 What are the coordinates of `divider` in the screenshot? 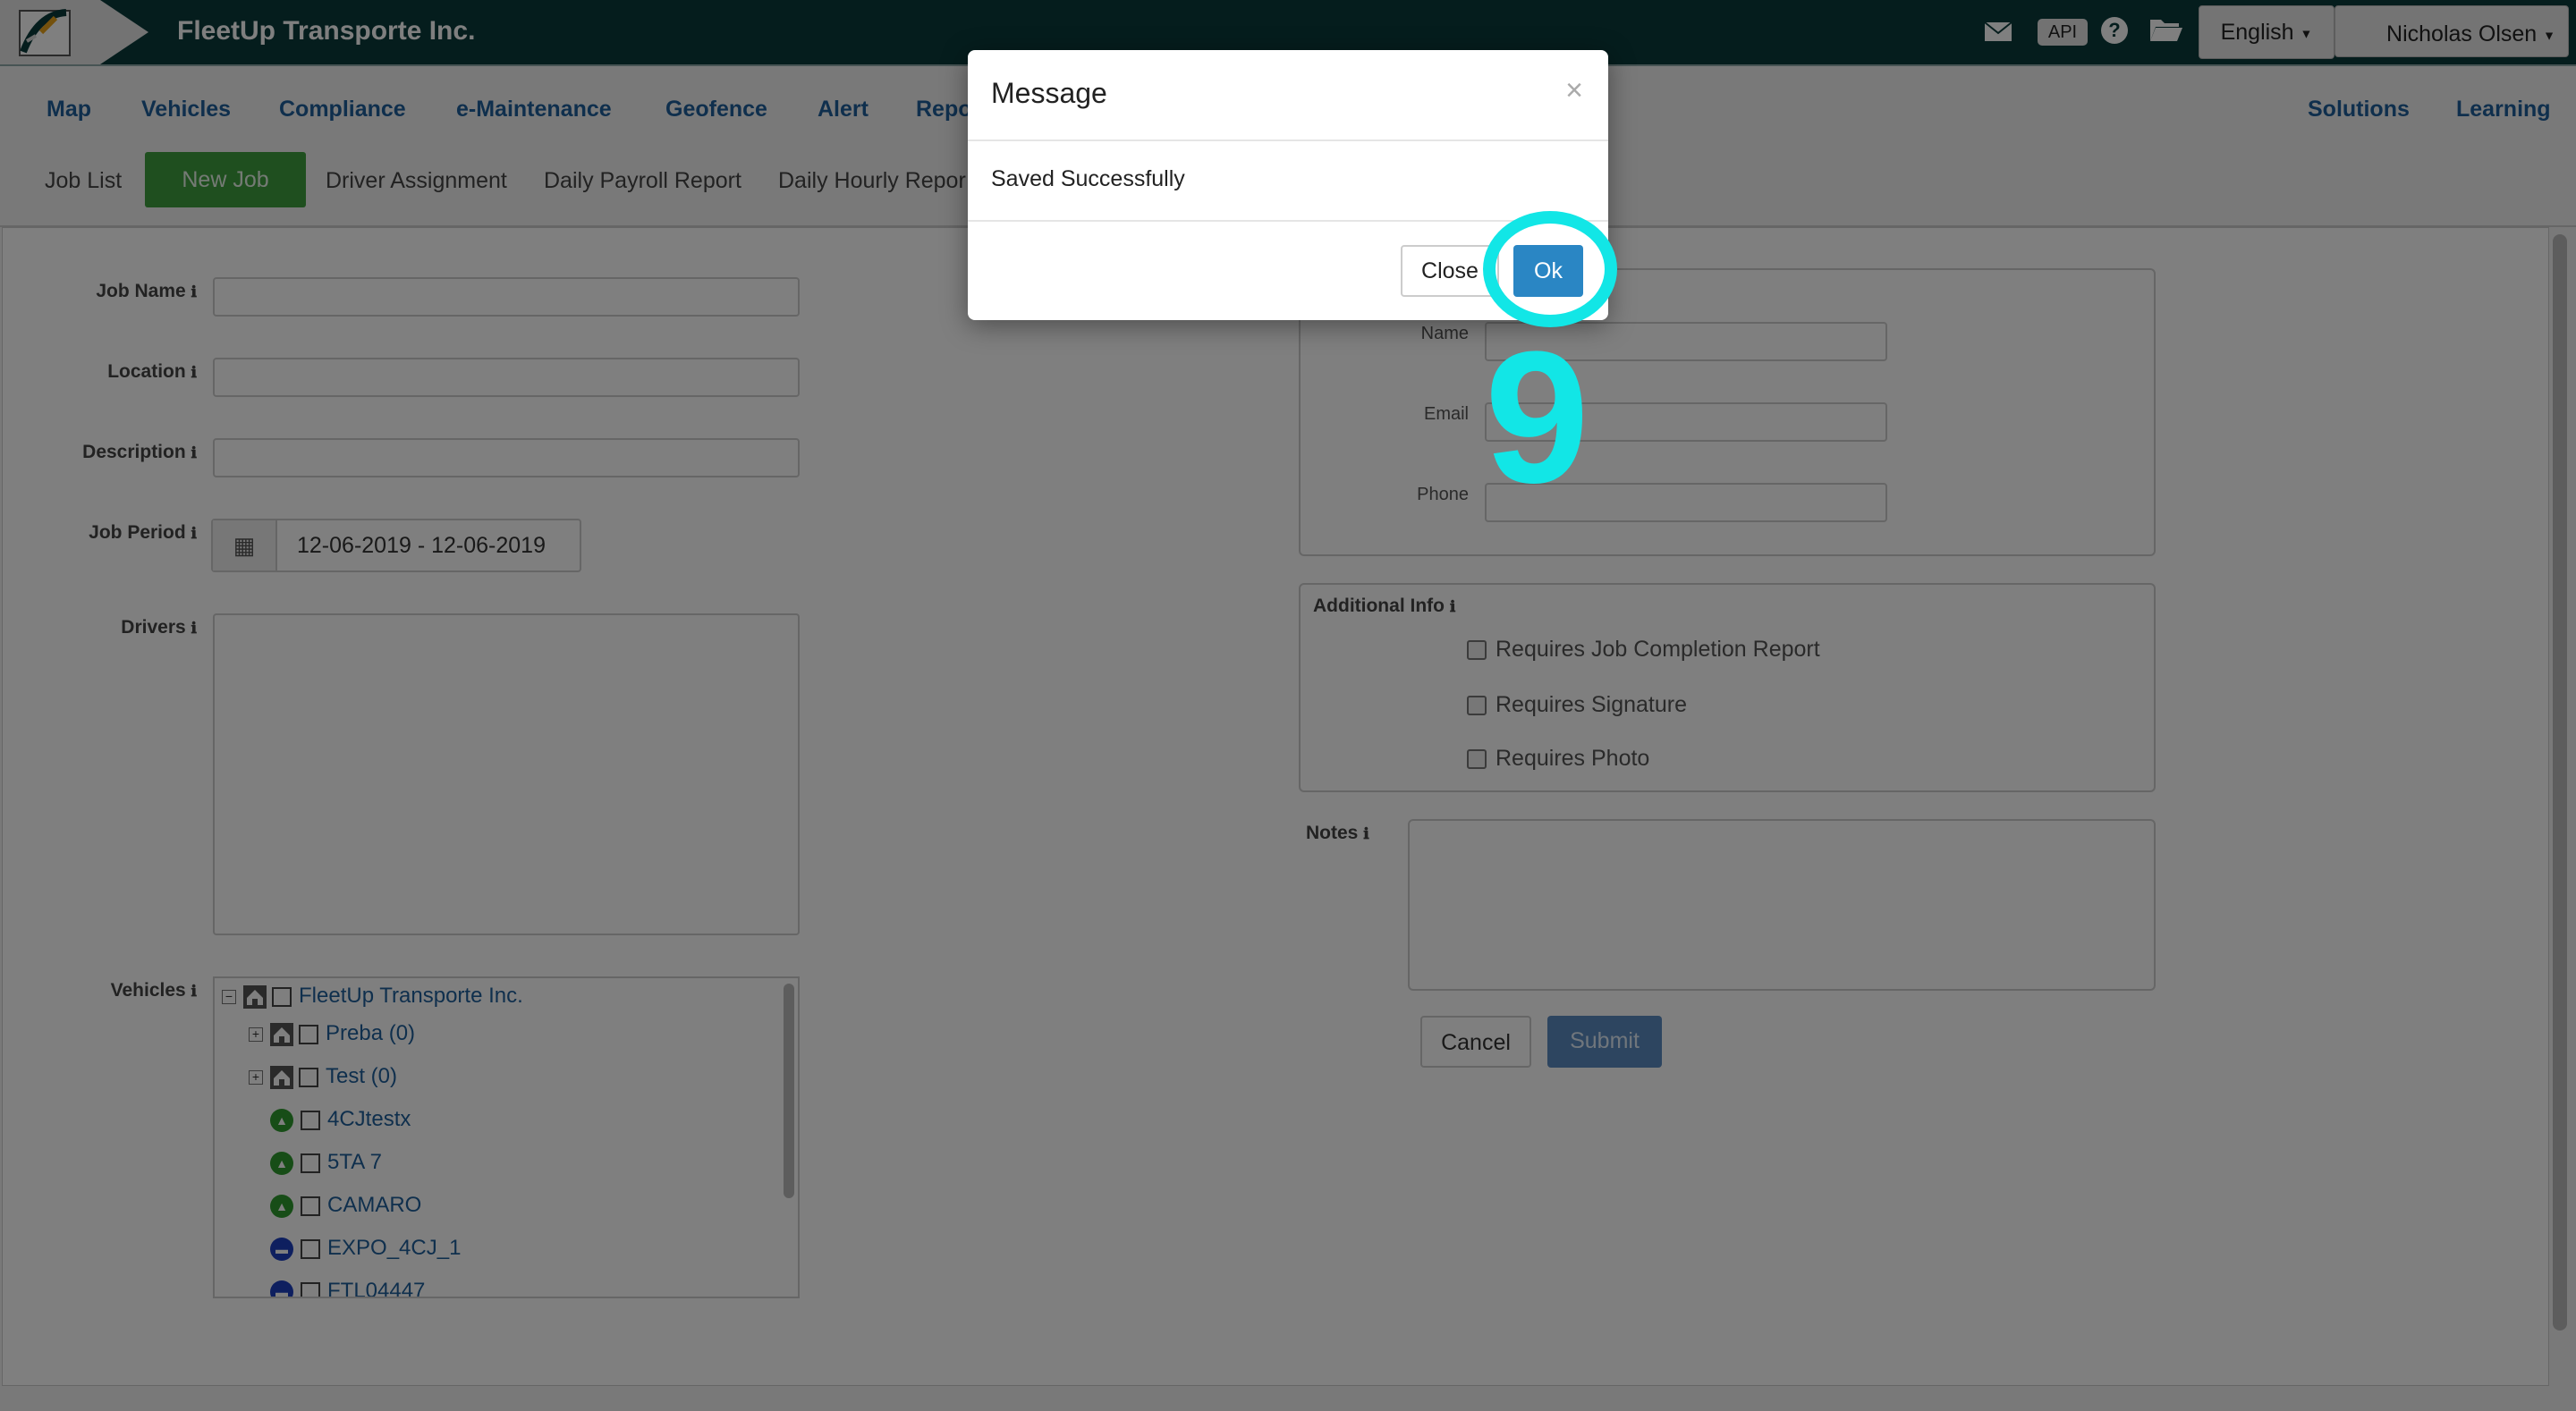 It's located at (1288, 140).